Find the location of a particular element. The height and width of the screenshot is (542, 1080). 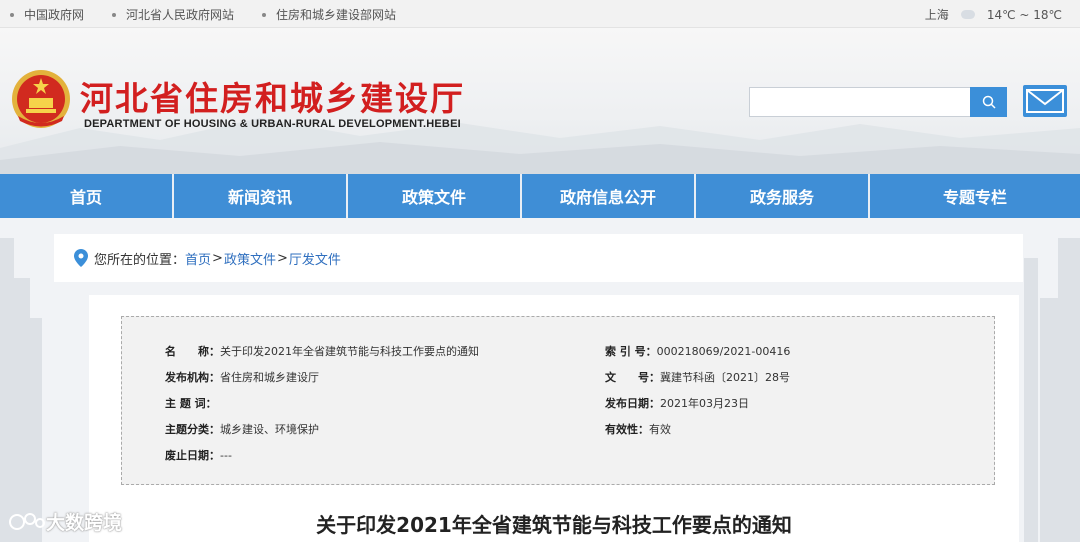

meta-value: --- is located at coordinates (226, 455).